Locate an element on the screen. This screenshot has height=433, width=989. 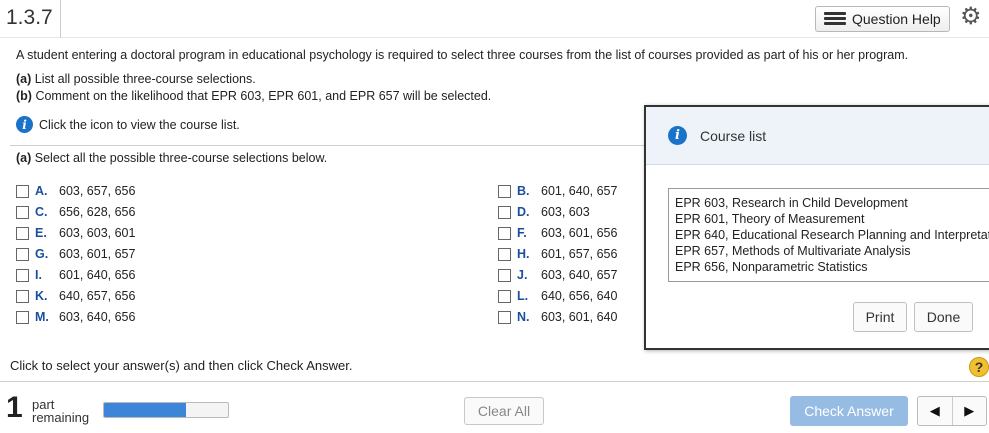
question-navigation: ◀ ▶ is located at coordinates (952, 411).